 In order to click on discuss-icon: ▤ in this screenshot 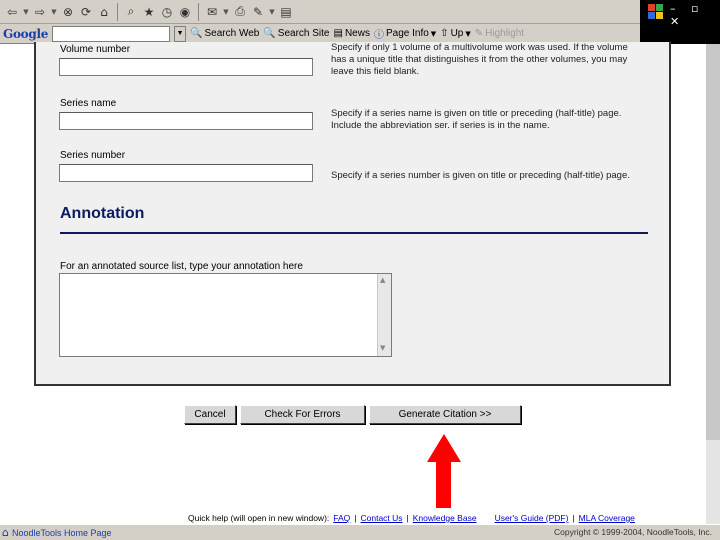, I will do `click(286, 12)`.